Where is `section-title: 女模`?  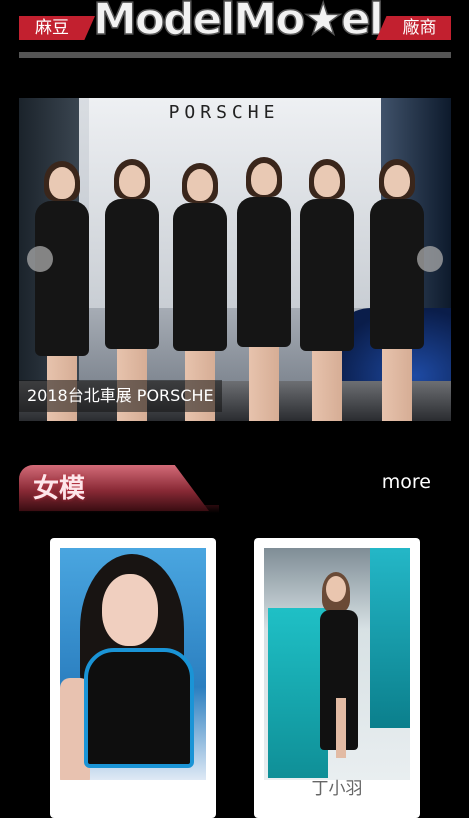
section-title: 女模 is located at coordinates (59, 489).